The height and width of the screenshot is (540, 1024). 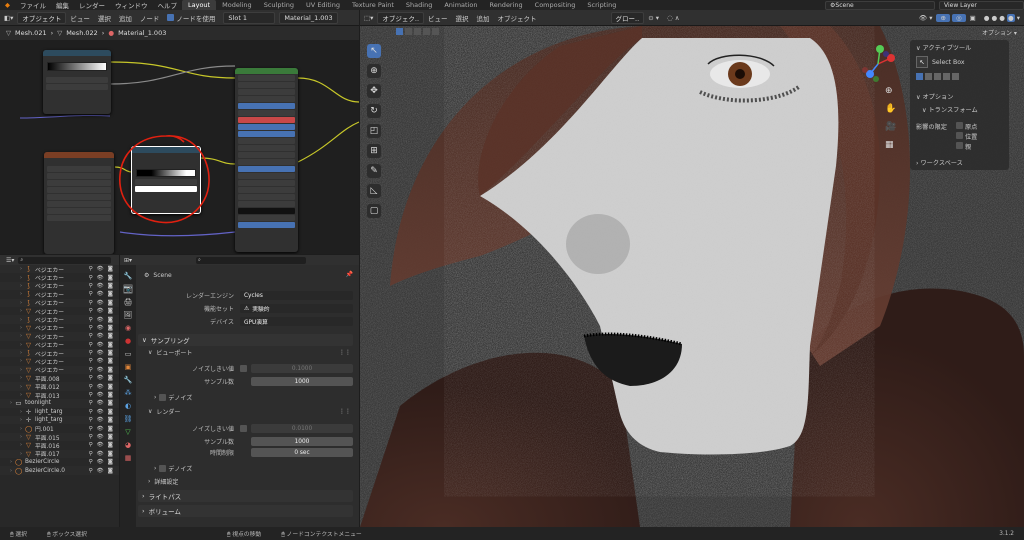 What do you see at coordinates (128, 341) in the screenshot?
I see `world-tab-icon: ●` at bounding box center [128, 341].